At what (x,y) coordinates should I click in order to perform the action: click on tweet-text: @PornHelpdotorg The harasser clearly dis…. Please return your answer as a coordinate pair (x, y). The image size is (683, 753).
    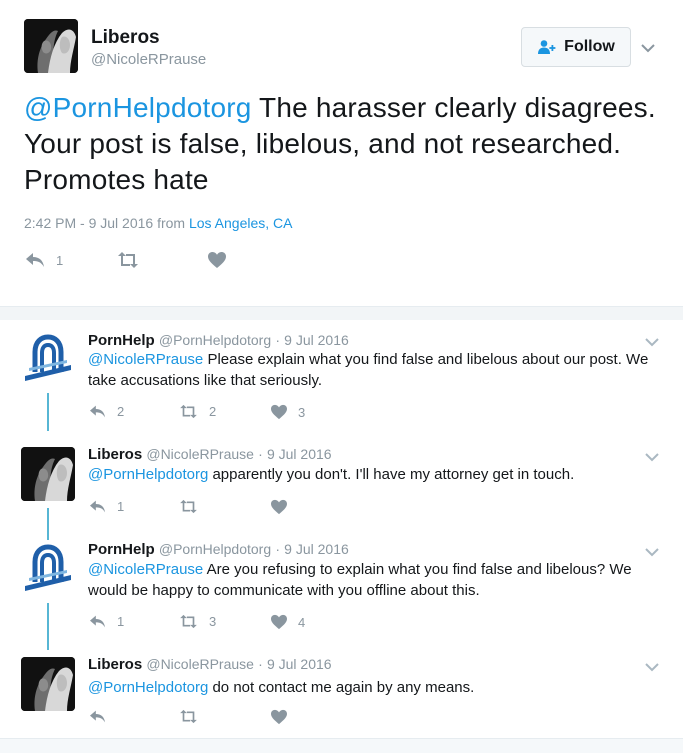
    Looking at the image, I should click on (344, 144).